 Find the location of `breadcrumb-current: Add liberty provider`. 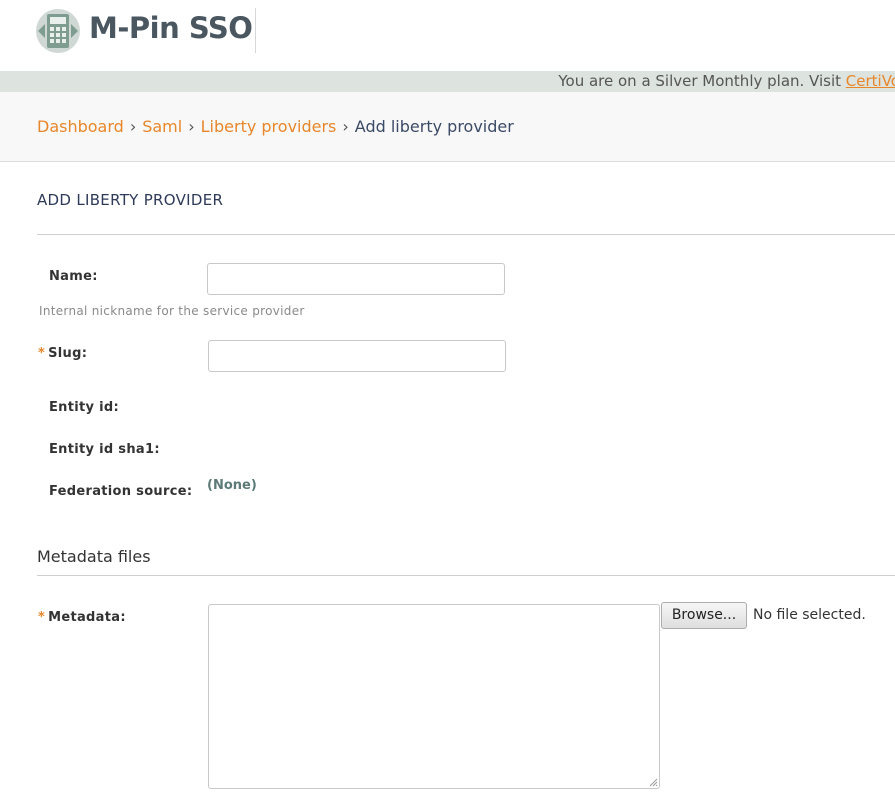

breadcrumb-current: Add liberty provider is located at coordinates (434, 126).